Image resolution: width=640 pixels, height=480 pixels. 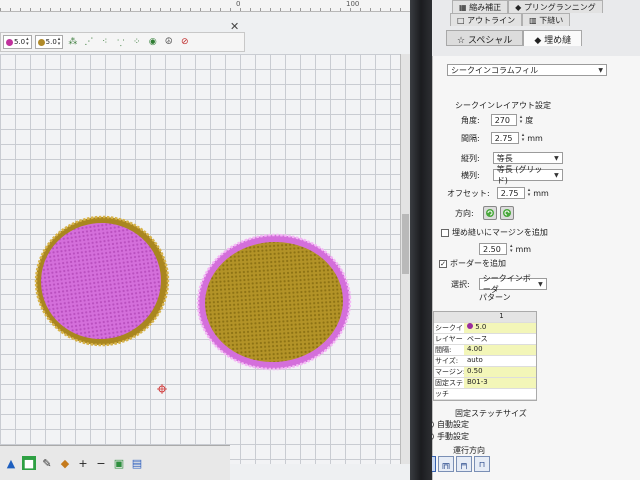 I want to click on prop-value: 4.00, so click(x=500, y=350).